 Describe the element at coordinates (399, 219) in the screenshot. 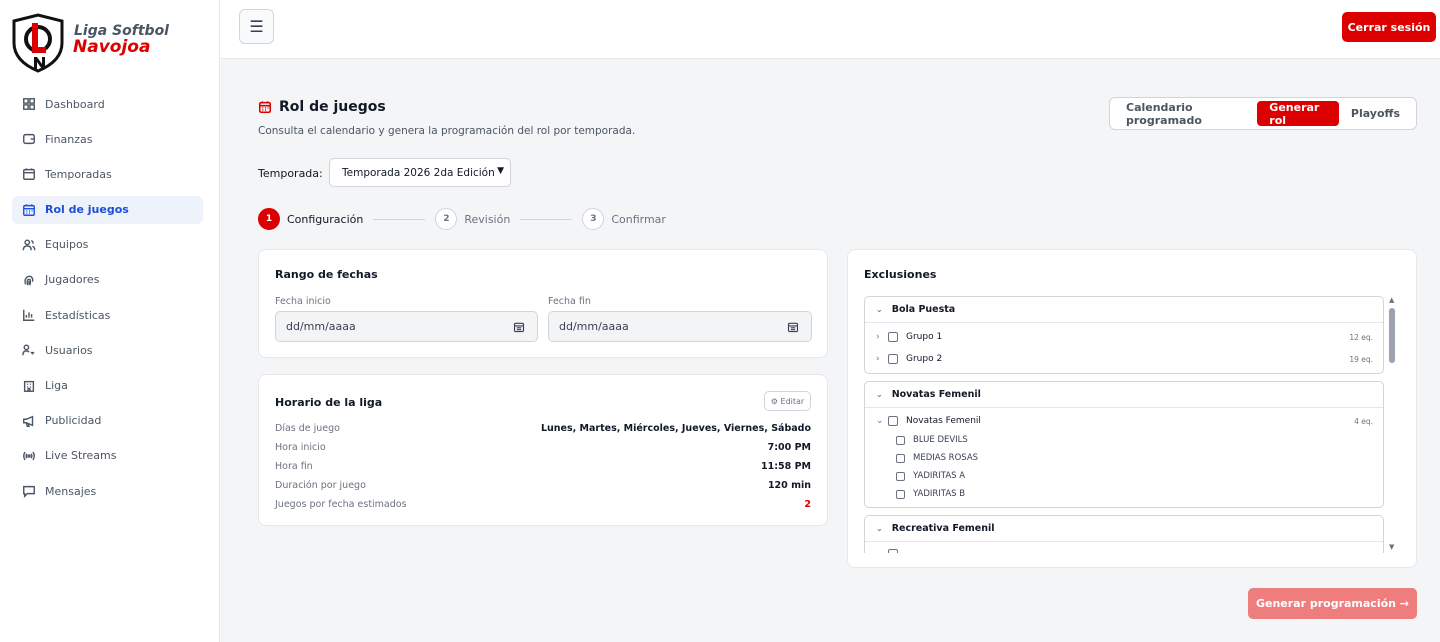

I see `step-connector` at that location.